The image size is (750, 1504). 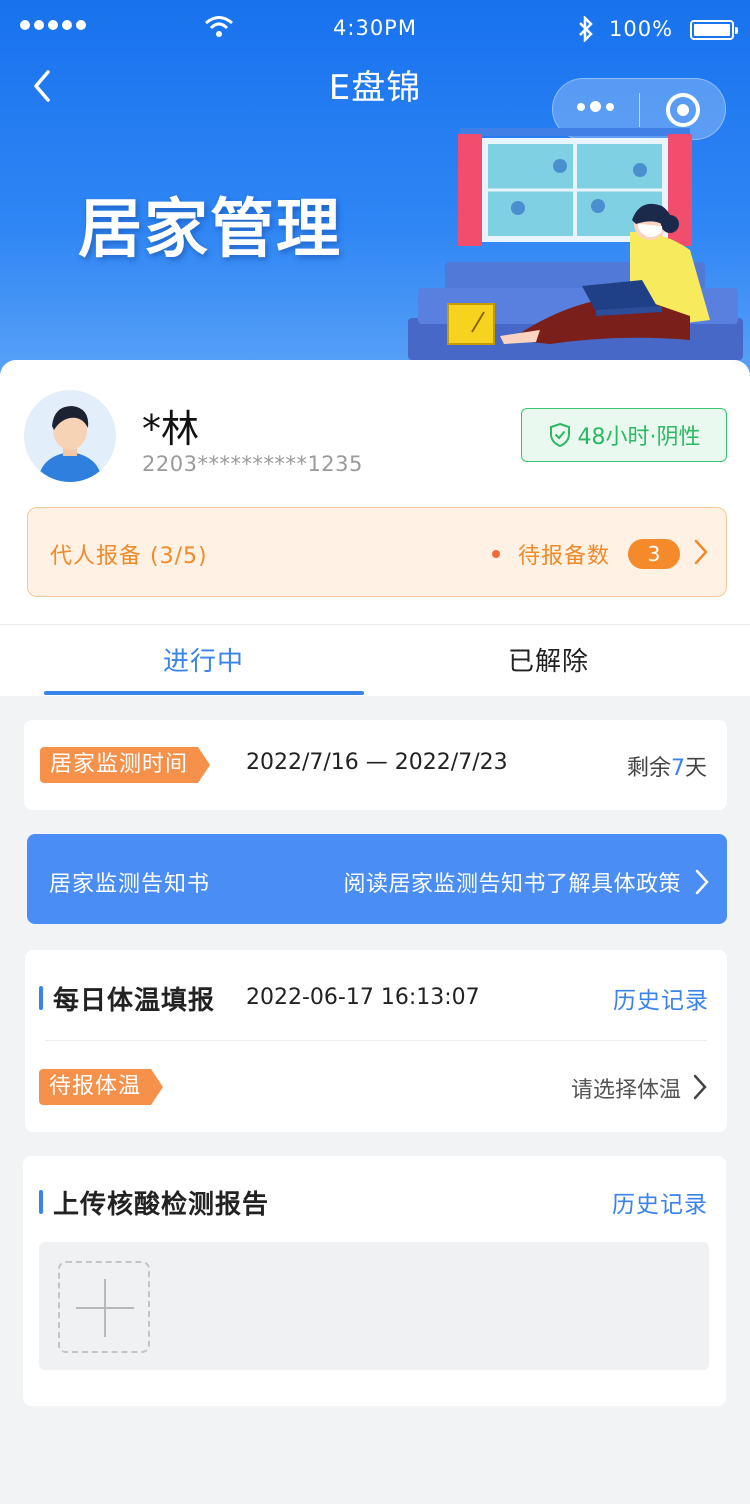 What do you see at coordinates (660, 1202) in the screenshot?
I see `upload-history-link: 历史记录` at bounding box center [660, 1202].